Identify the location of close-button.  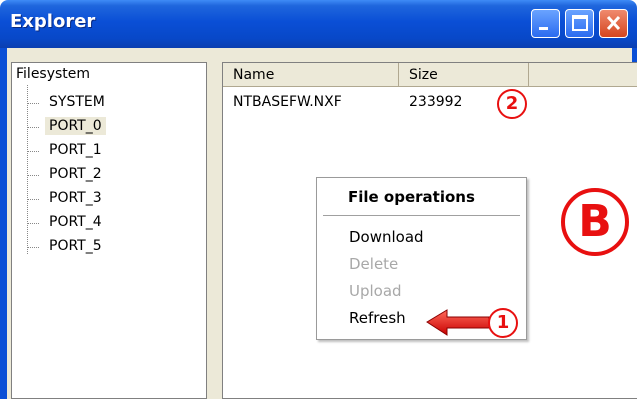
(613, 23).